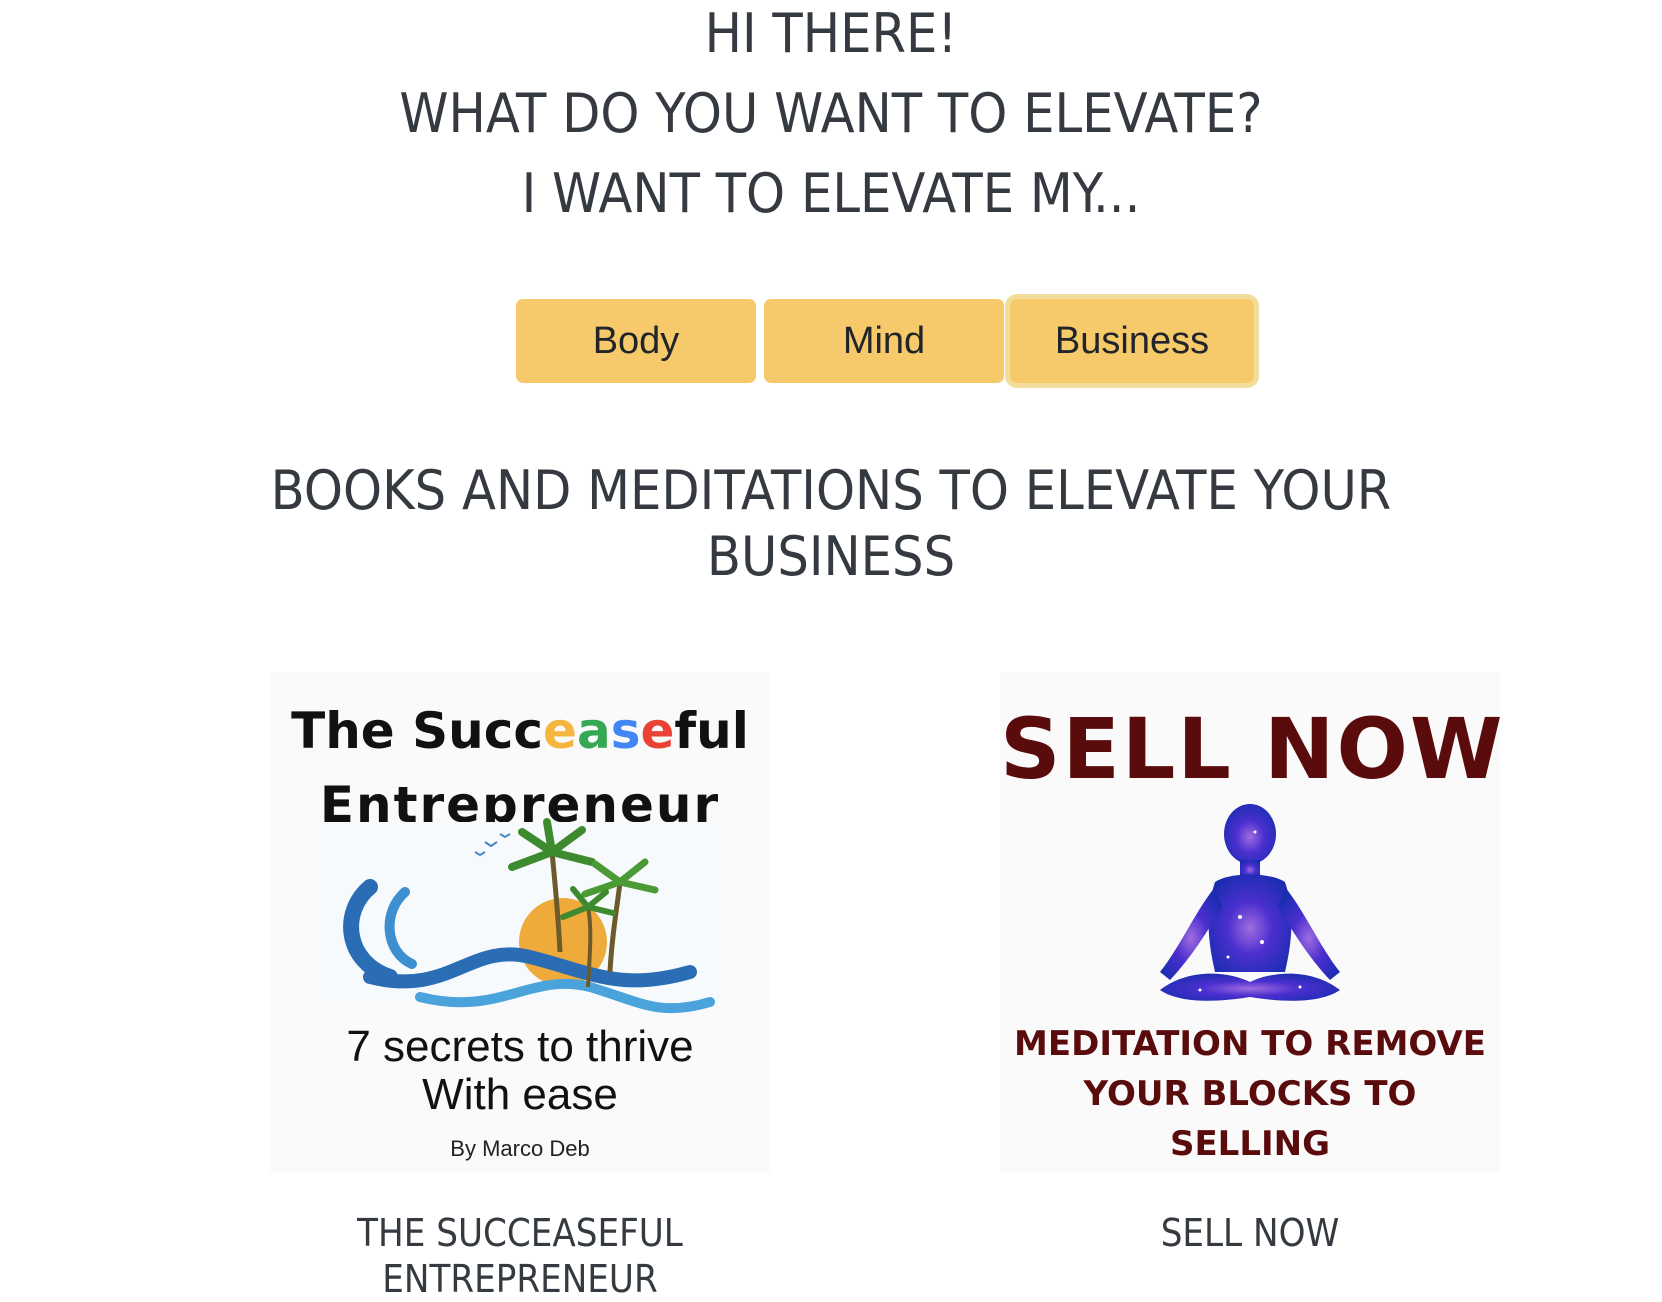 Image resolution: width=1662 pixels, height=1302 pixels. I want to click on filter-body-button: Body, so click(636, 341).